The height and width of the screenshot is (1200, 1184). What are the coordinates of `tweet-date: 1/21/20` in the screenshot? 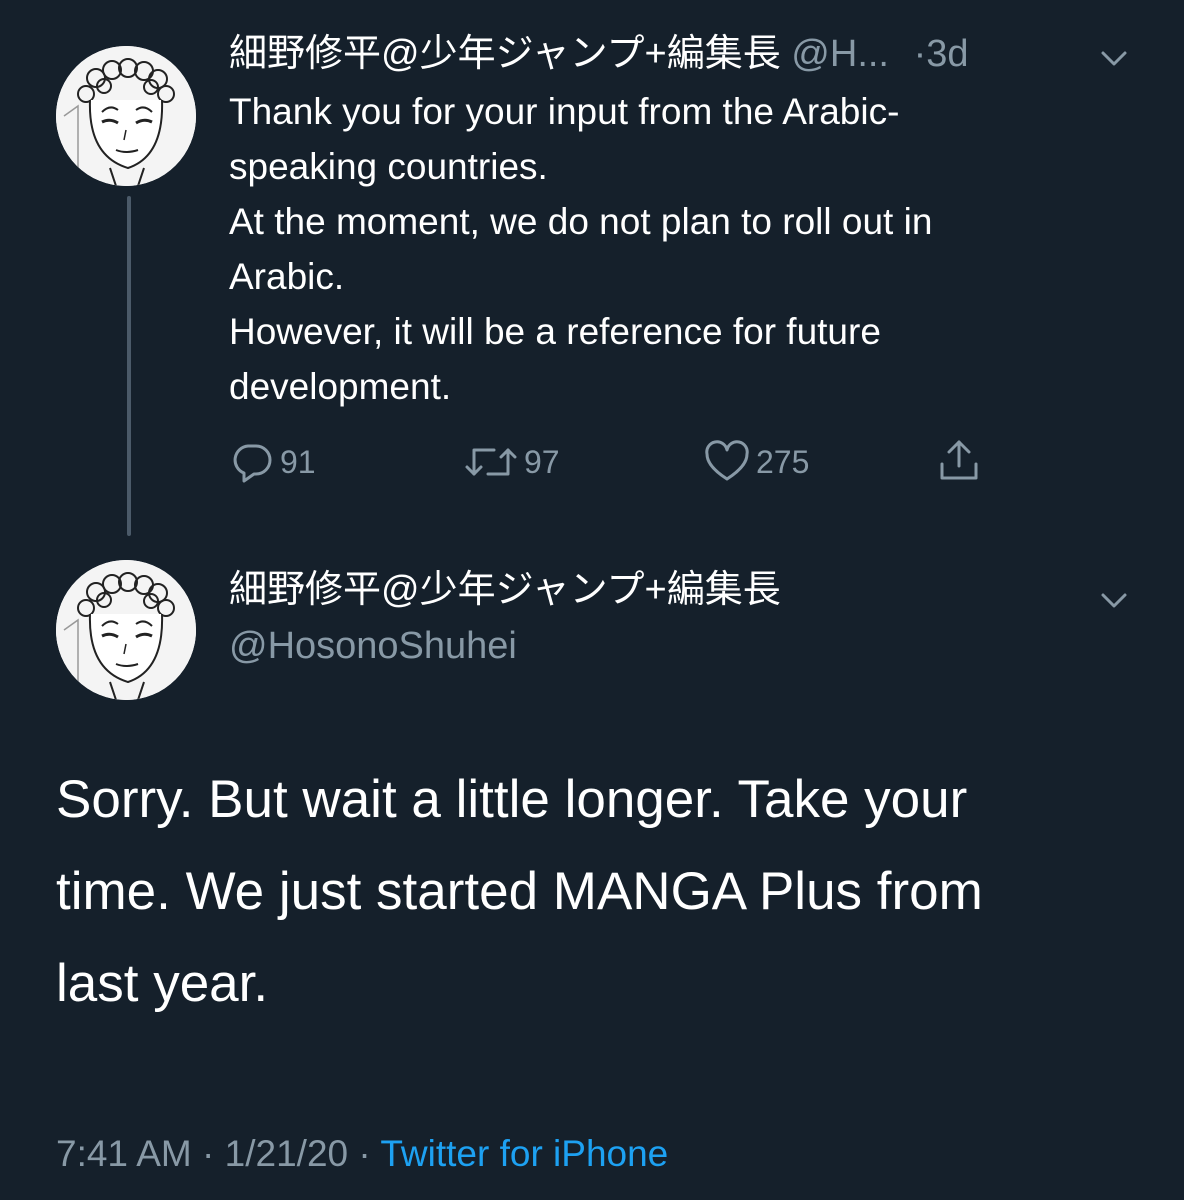 It's located at (286, 1153).